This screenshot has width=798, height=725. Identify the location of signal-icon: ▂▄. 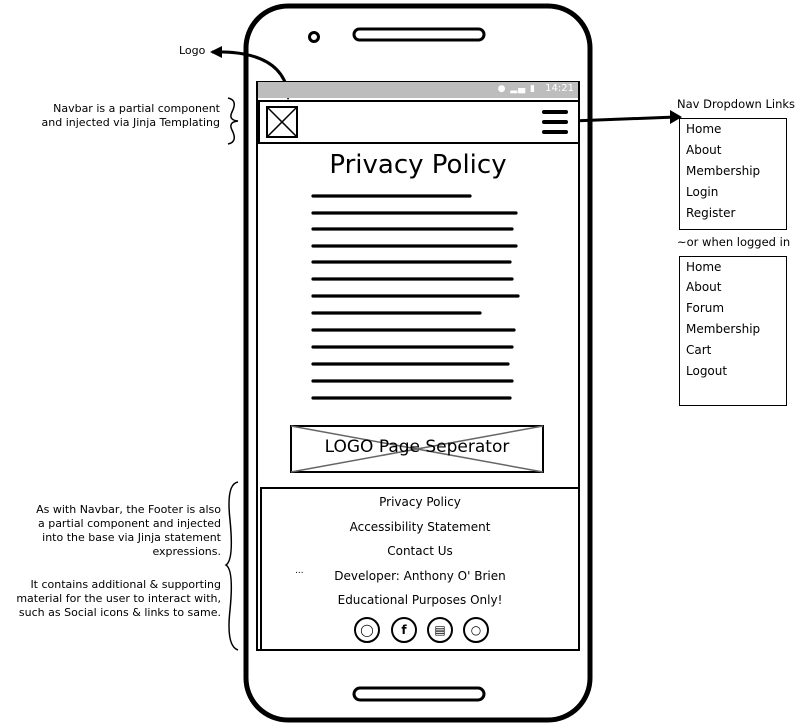
(518, 89).